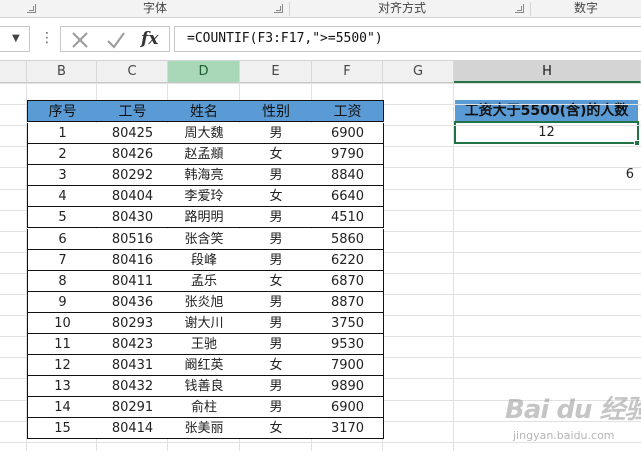  Describe the element at coordinates (204, 387) in the screenshot. I see `table-cell-name: 钱善良` at that location.